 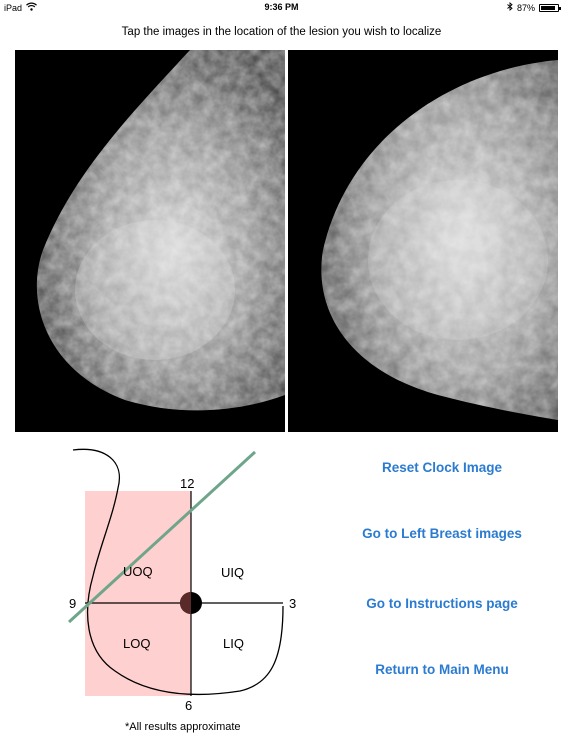 I want to click on main-menu-button: Return to Main Menu, so click(x=442, y=669).